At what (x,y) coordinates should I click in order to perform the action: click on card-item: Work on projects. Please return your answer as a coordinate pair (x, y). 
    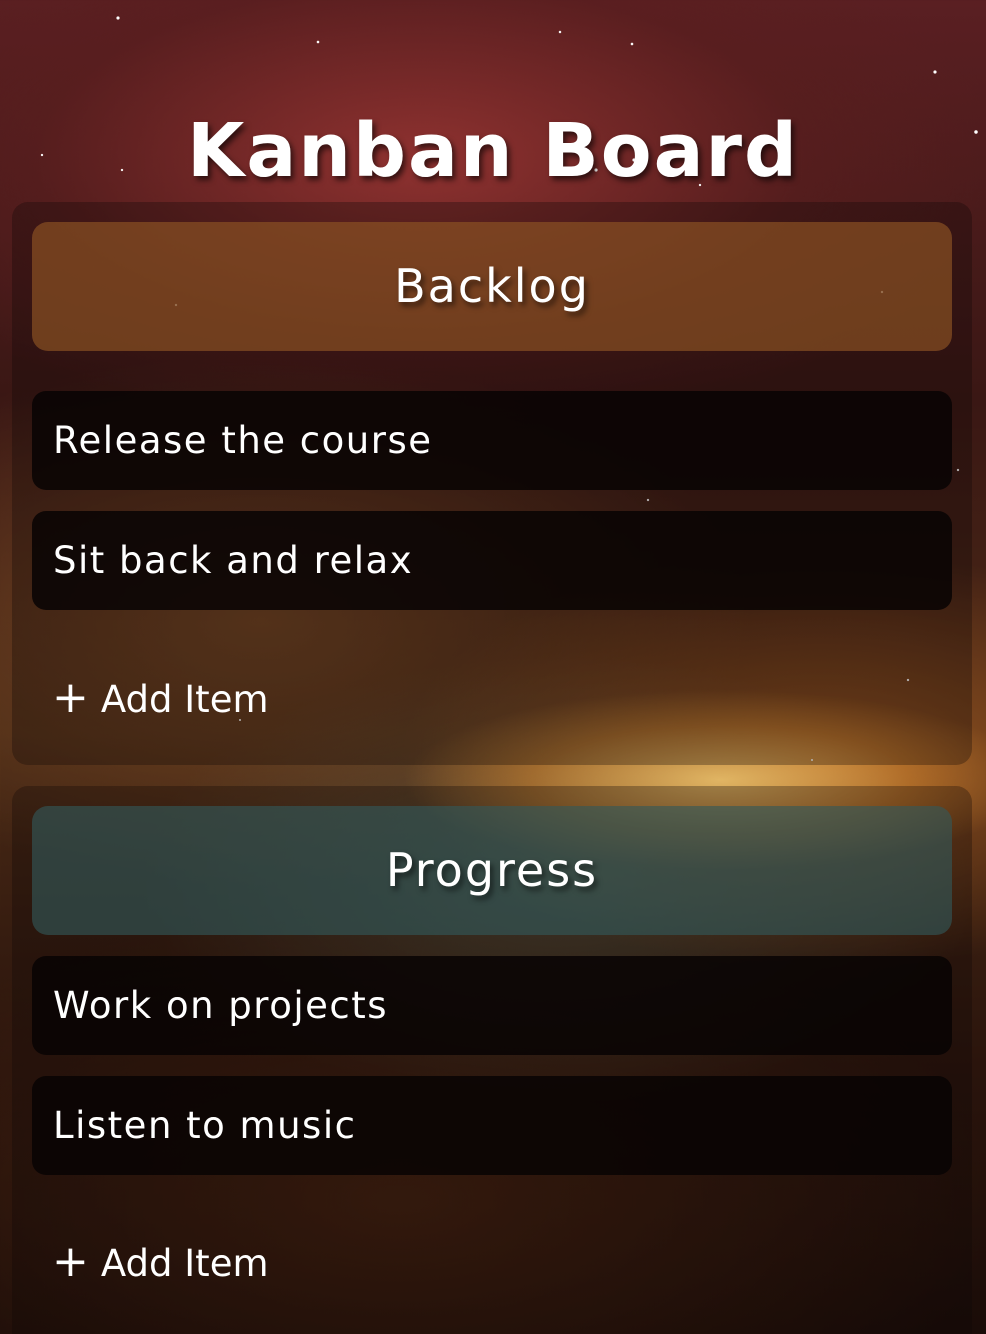
    Looking at the image, I should click on (492, 1005).